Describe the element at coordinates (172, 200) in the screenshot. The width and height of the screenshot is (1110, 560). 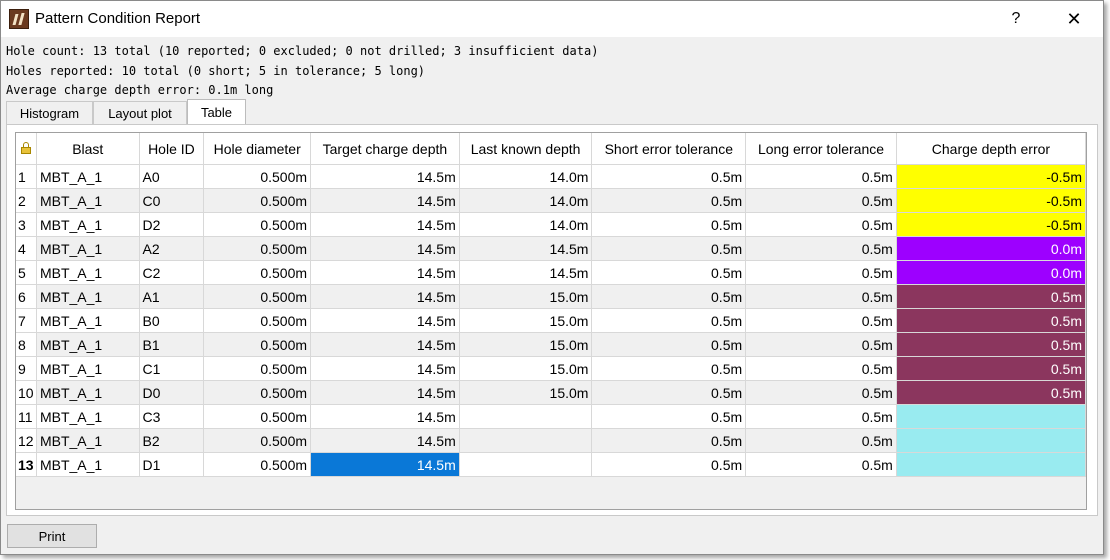
I see `cell-hole-id: C0` at that location.